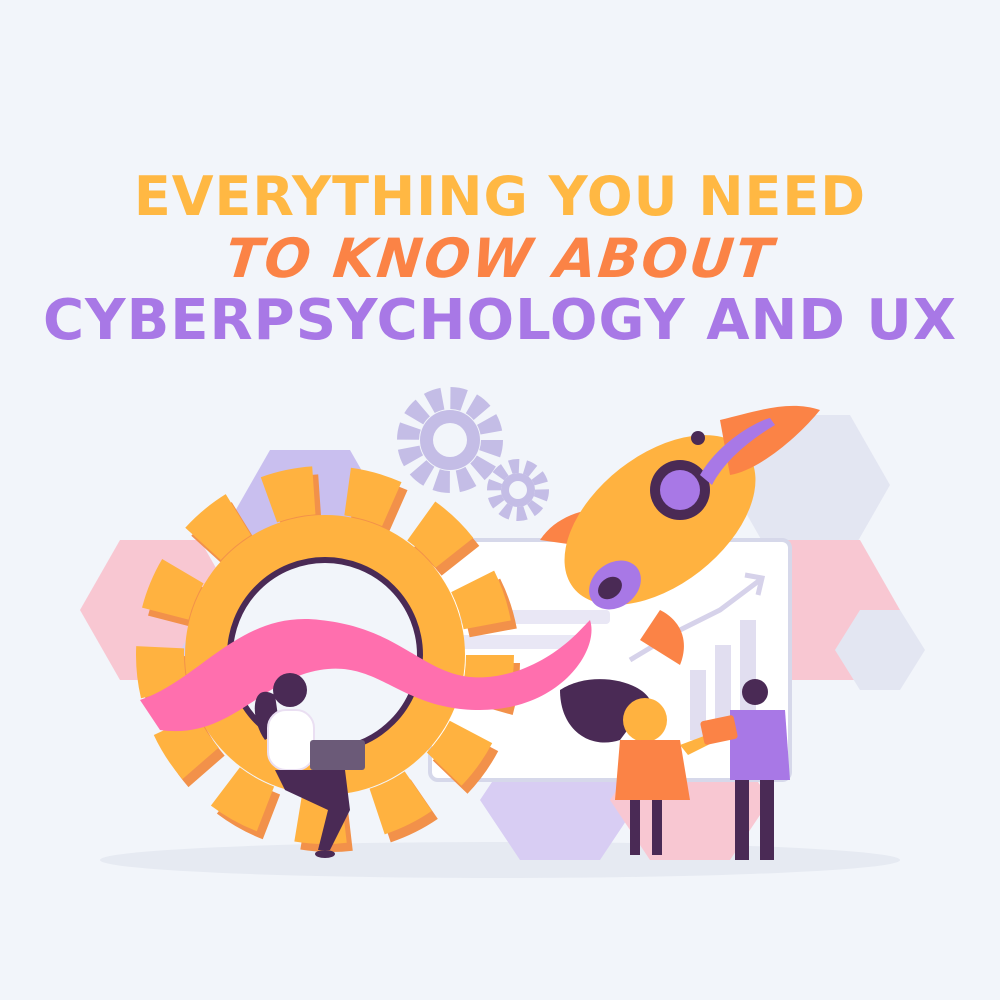 Image resolution: width=1000 pixels, height=1000 pixels. What do you see at coordinates (500, 196) in the screenshot?
I see `title-line-1: EVERYTHING YOU NEED` at bounding box center [500, 196].